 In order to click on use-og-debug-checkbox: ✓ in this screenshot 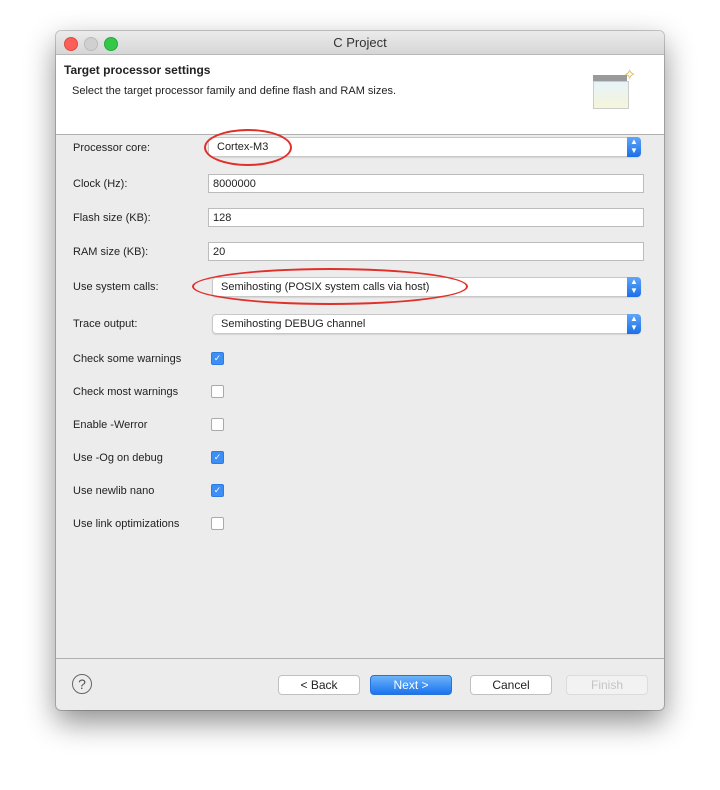, I will do `click(217, 457)`.